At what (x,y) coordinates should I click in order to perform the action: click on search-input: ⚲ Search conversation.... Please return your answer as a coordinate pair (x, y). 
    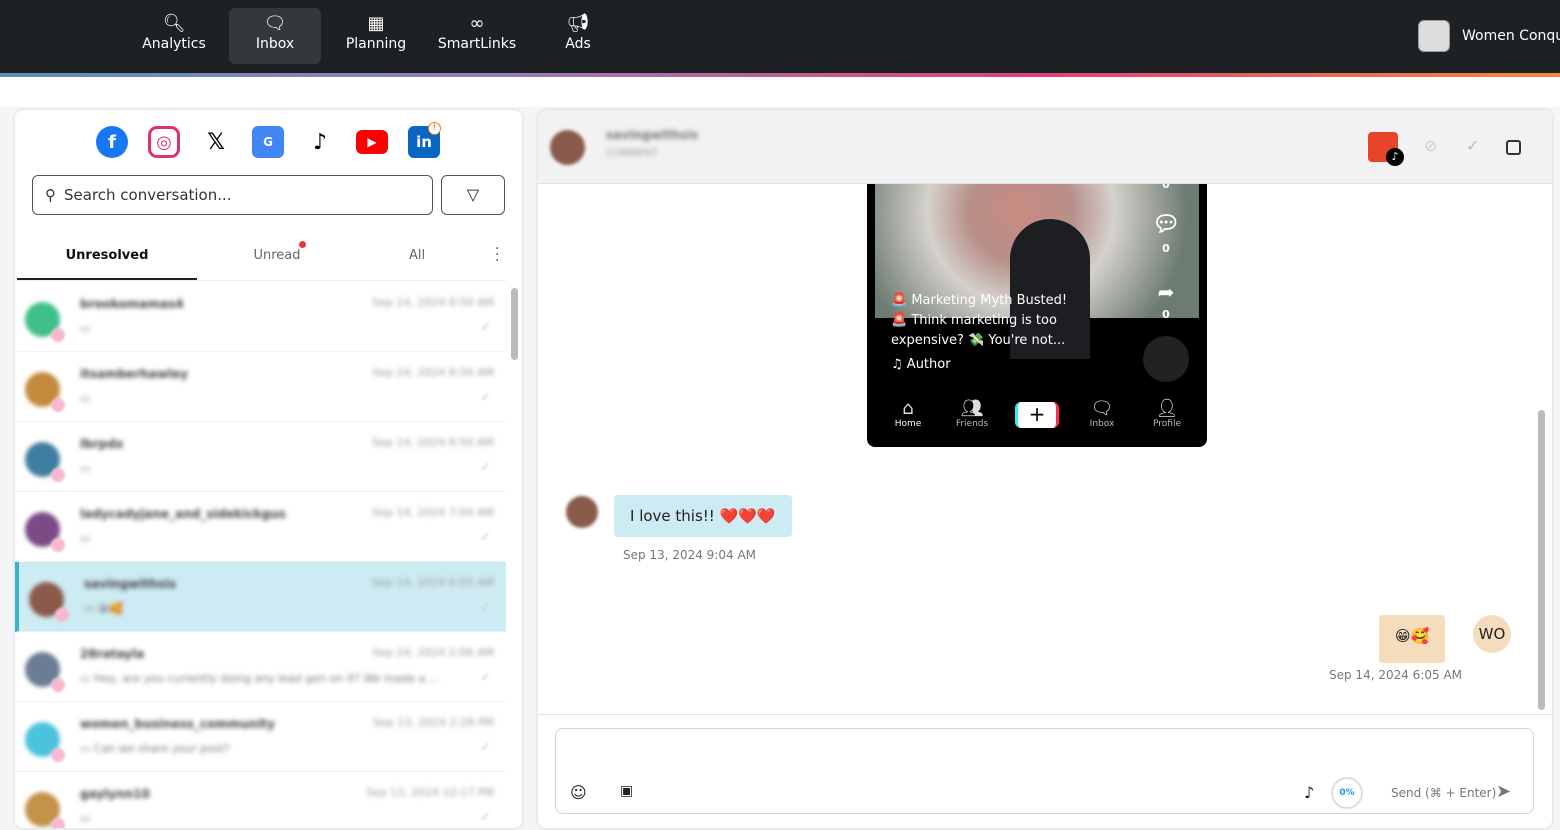
    Looking at the image, I should click on (232, 195).